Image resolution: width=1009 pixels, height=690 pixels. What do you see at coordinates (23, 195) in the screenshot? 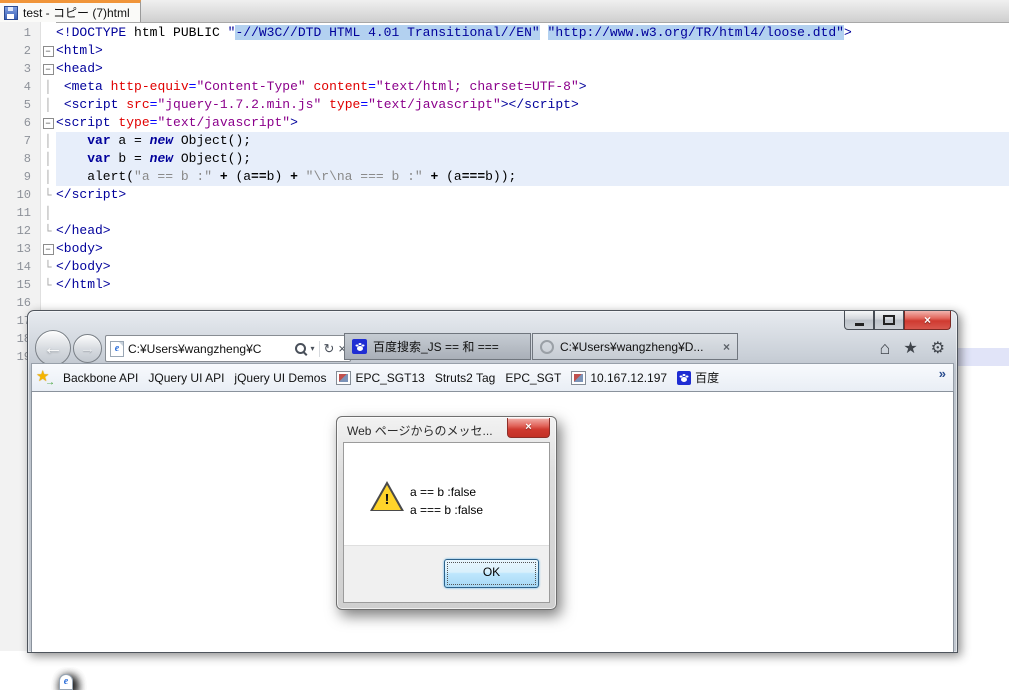
I see `line-number: 10` at bounding box center [23, 195].